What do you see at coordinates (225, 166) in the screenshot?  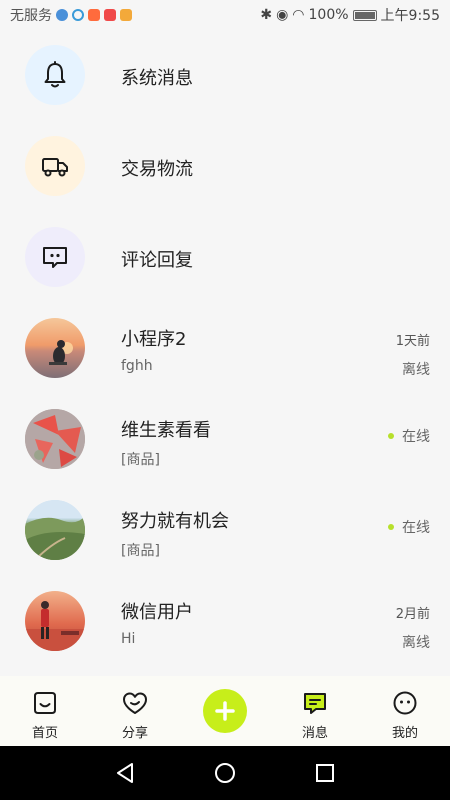 I see `system-item-logistics: 交易物流` at bounding box center [225, 166].